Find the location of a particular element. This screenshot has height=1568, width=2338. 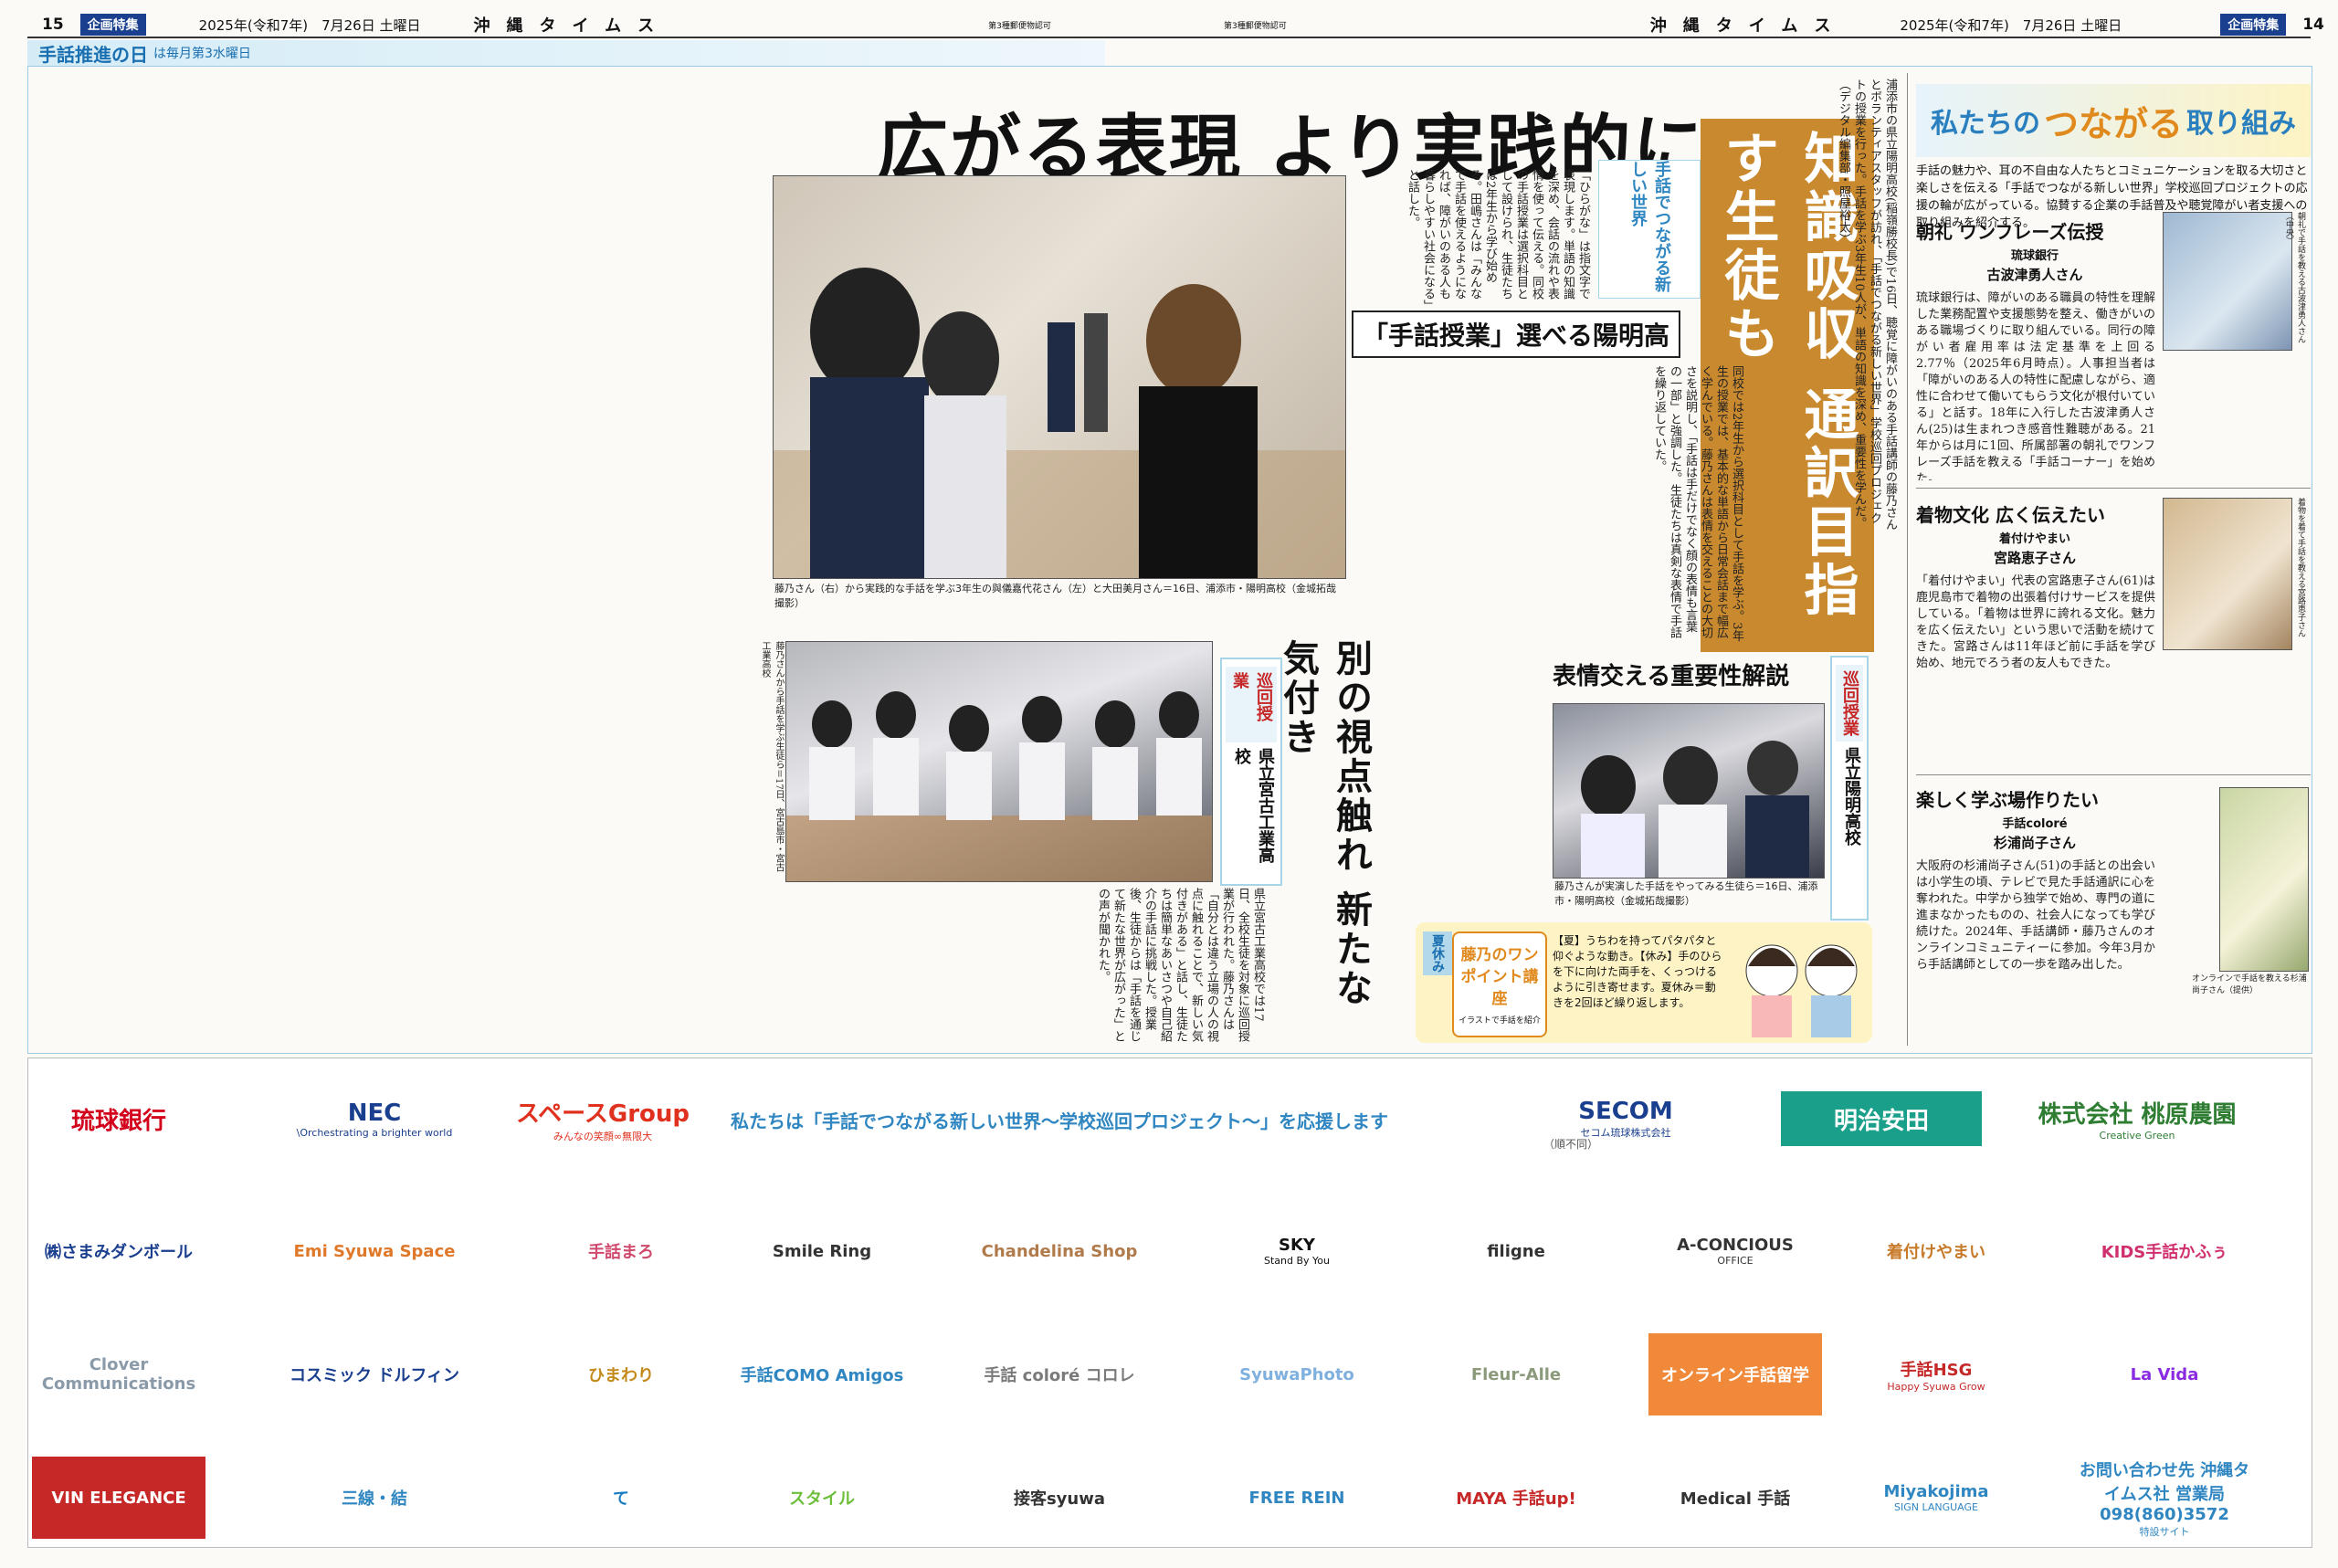

sponsor-logo: 接客syuwa is located at coordinates (1060, 1498).